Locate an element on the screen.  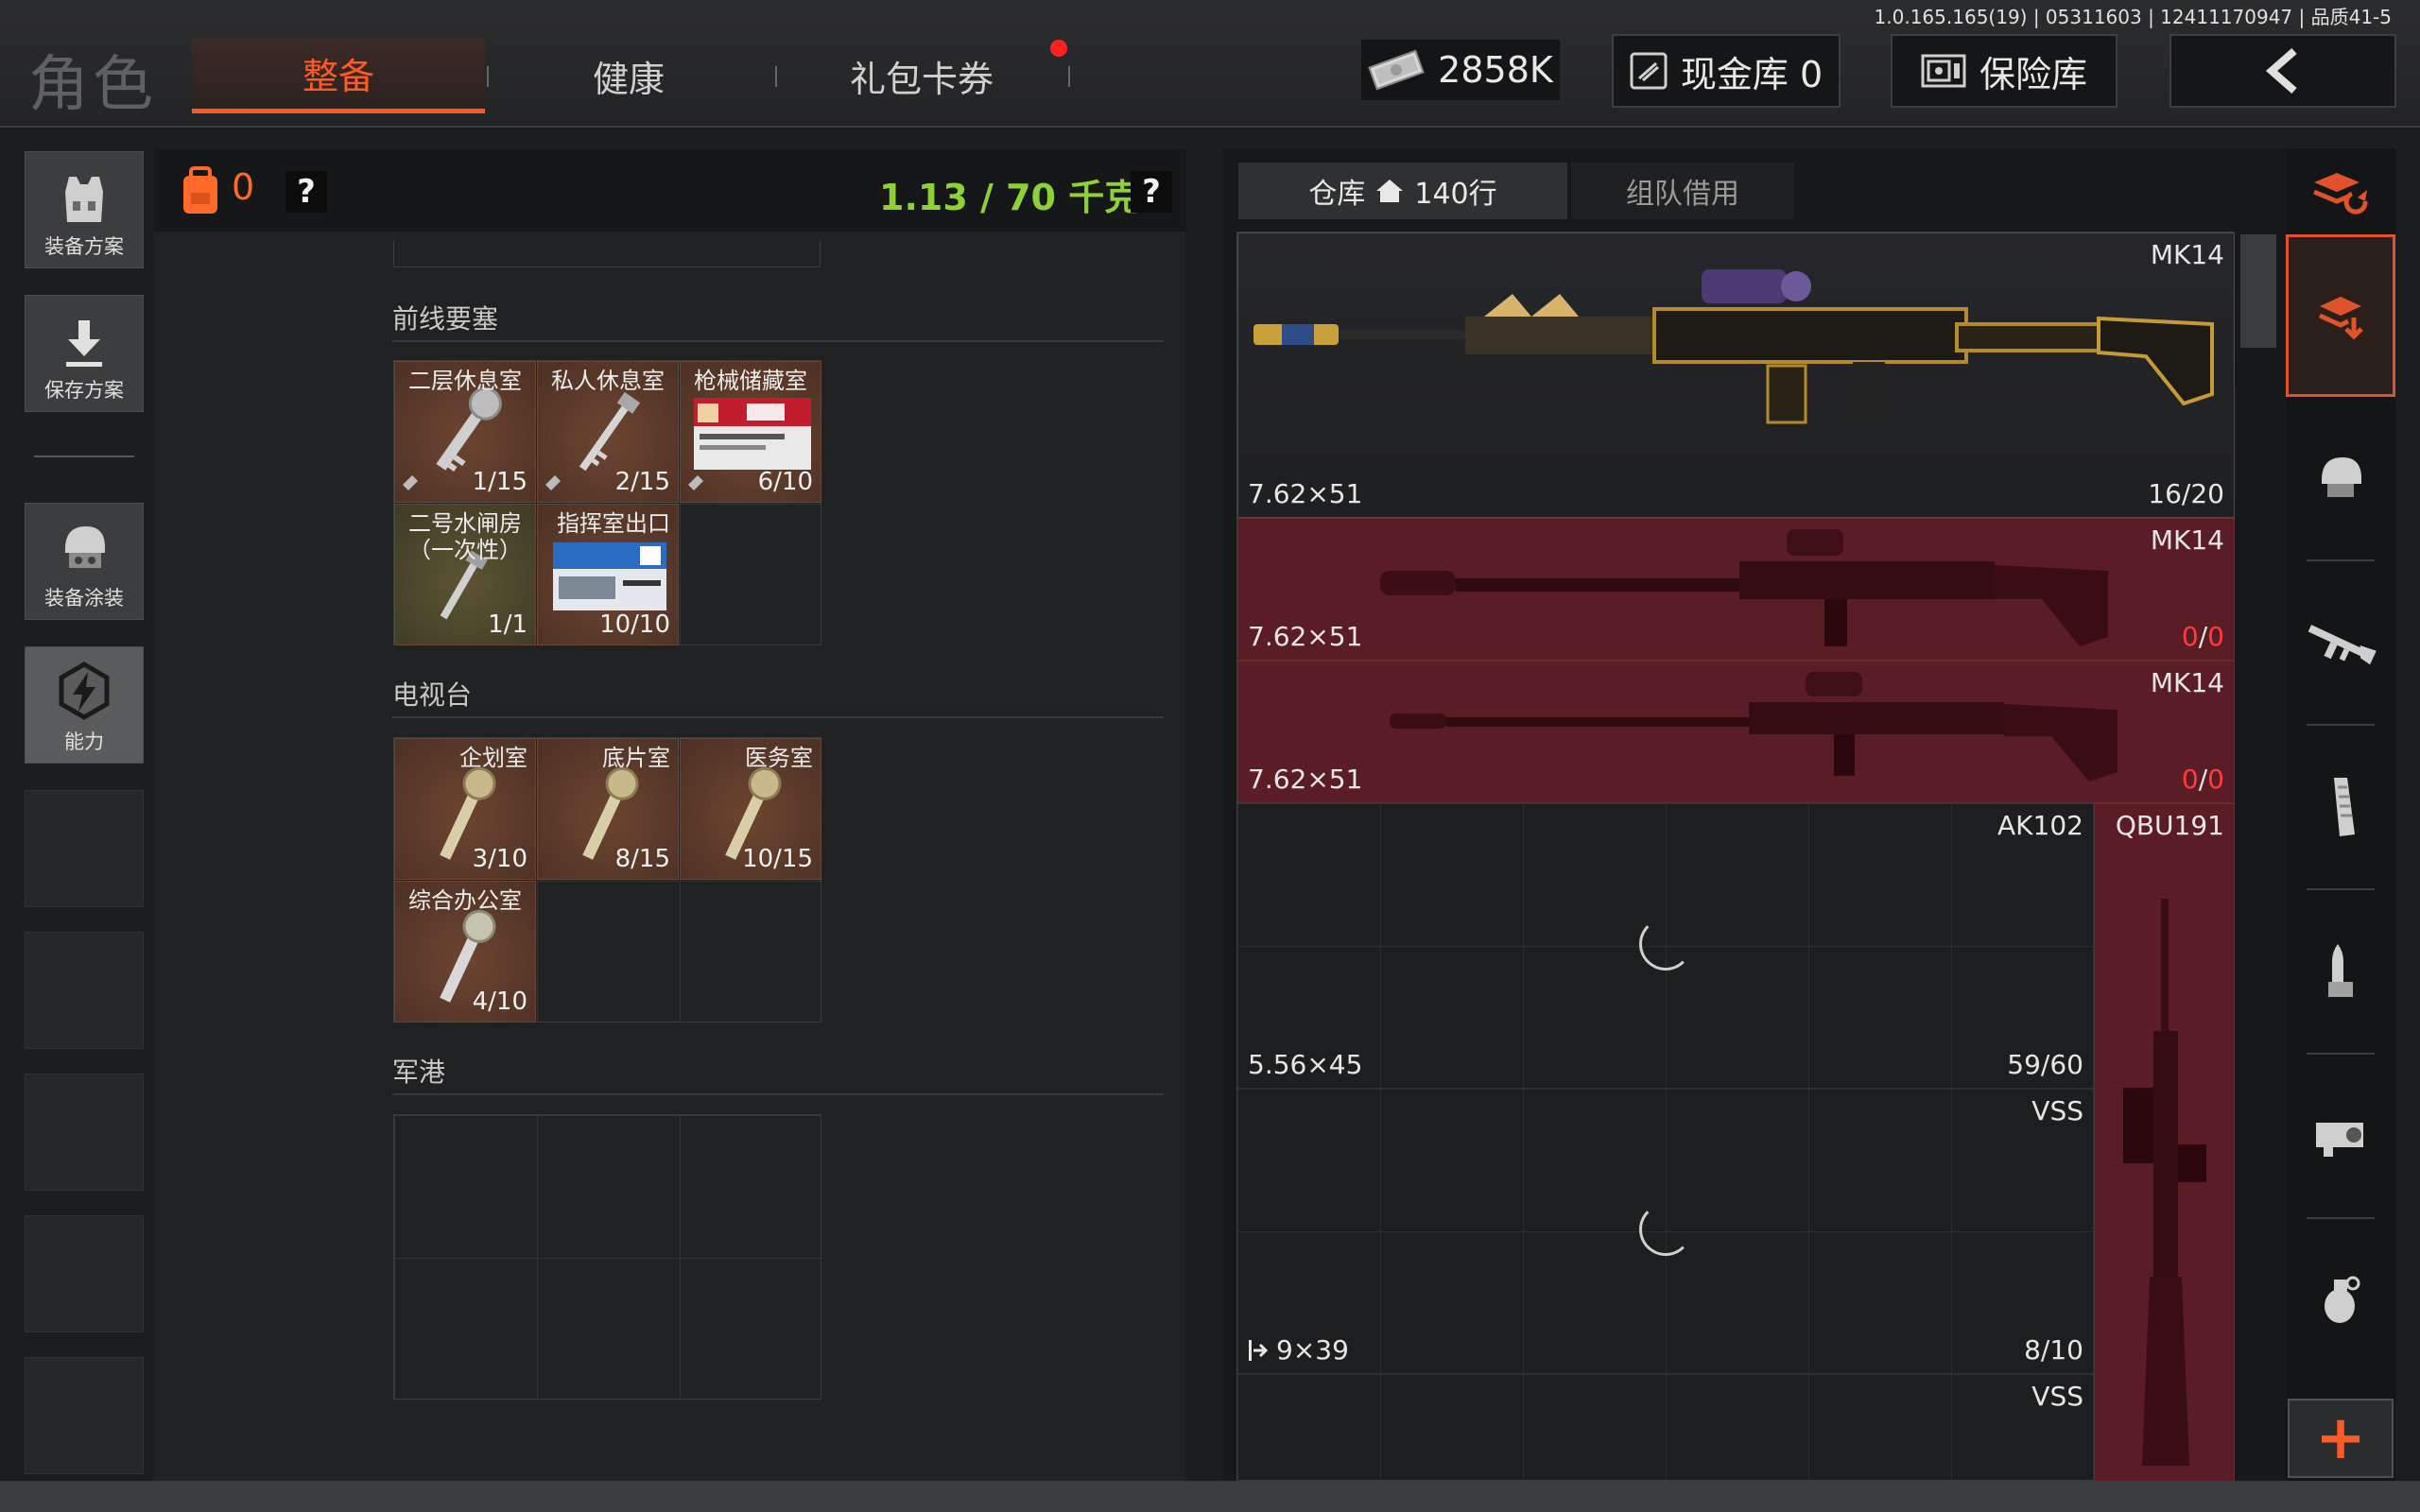
key-grid-empty is located at coordinates (607, 1257).